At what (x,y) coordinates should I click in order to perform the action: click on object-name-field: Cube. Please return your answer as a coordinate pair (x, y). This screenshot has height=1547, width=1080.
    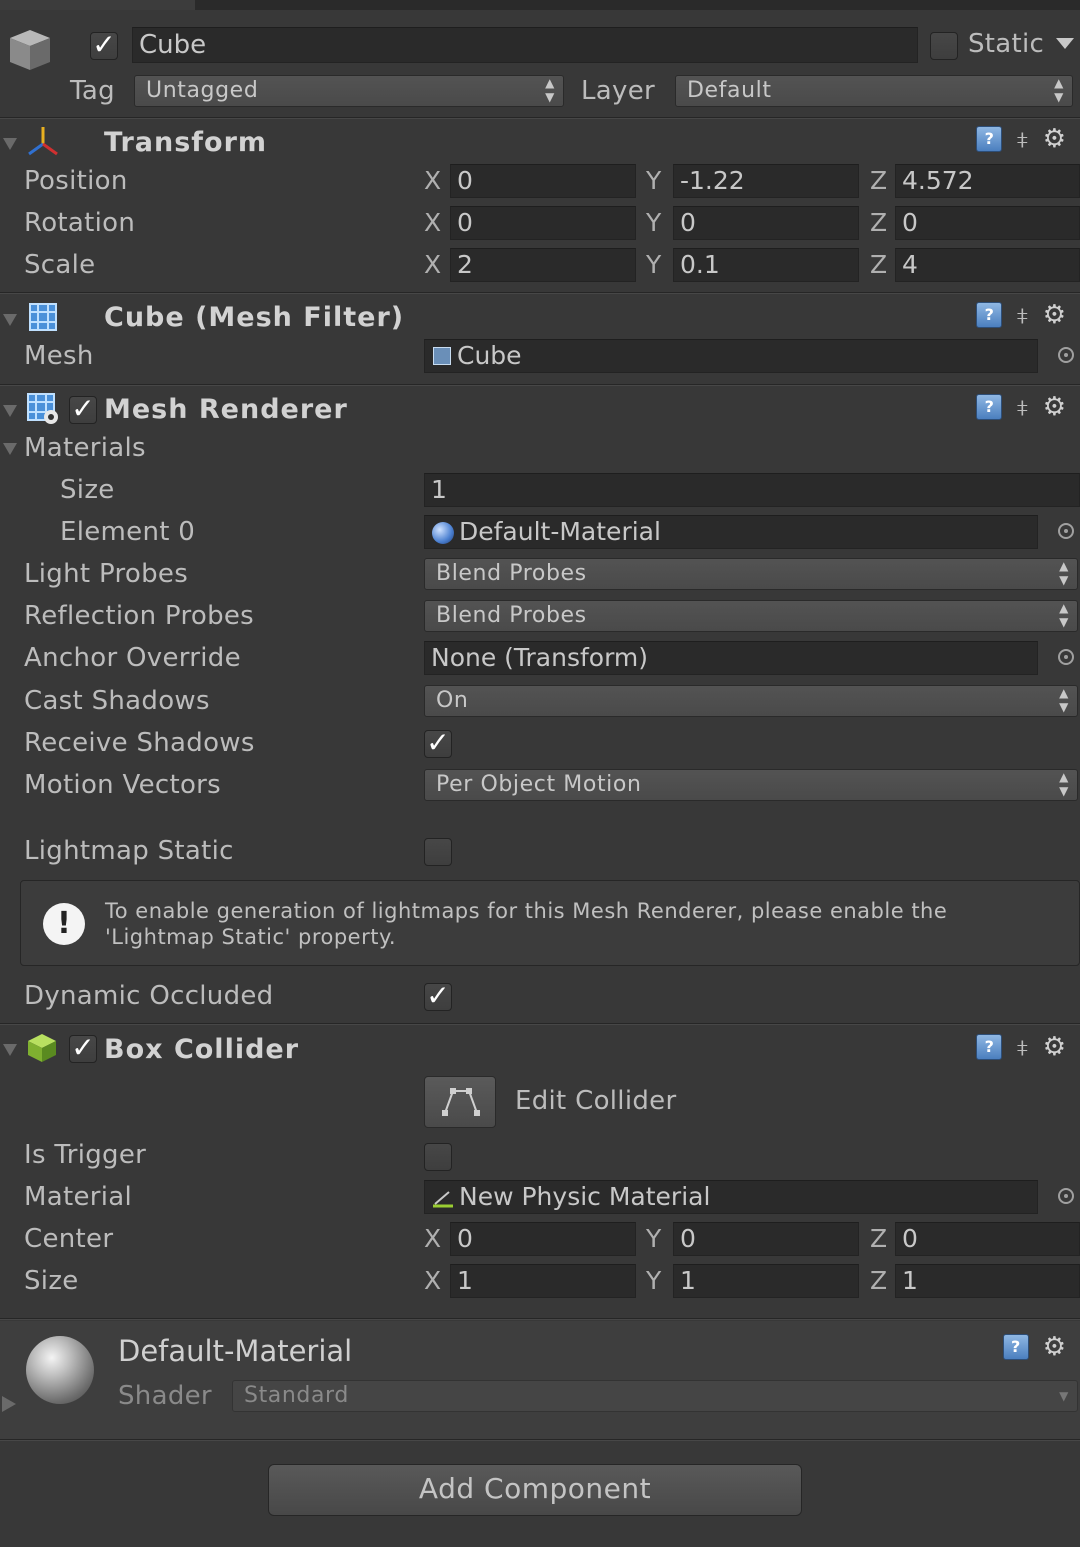
    Looking at the image, I should click on (525, 45).